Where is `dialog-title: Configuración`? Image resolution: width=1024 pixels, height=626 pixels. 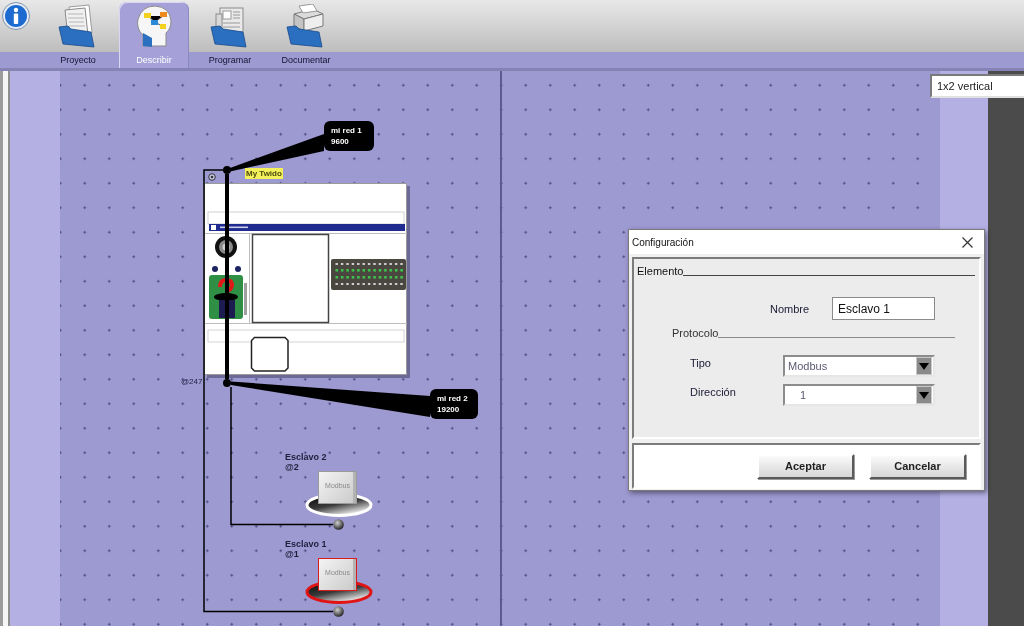
dialog-title: Configuración is located at coordinates (663, 242).